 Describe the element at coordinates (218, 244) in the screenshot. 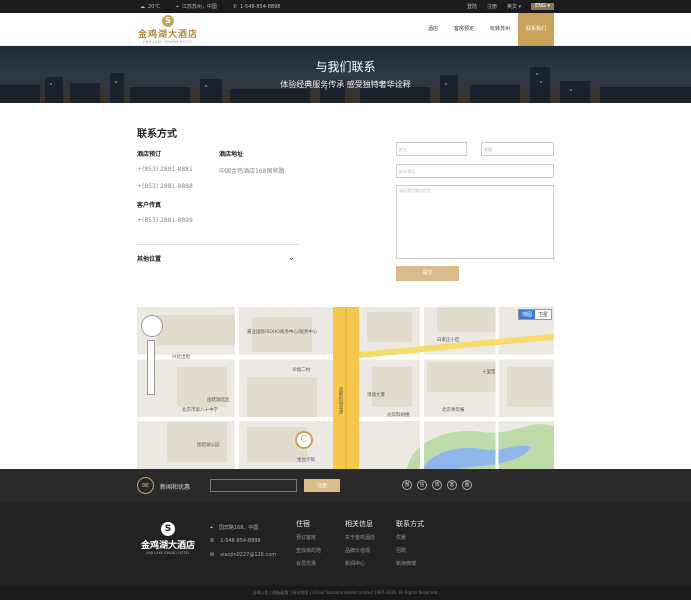

I see `divider` at that location.